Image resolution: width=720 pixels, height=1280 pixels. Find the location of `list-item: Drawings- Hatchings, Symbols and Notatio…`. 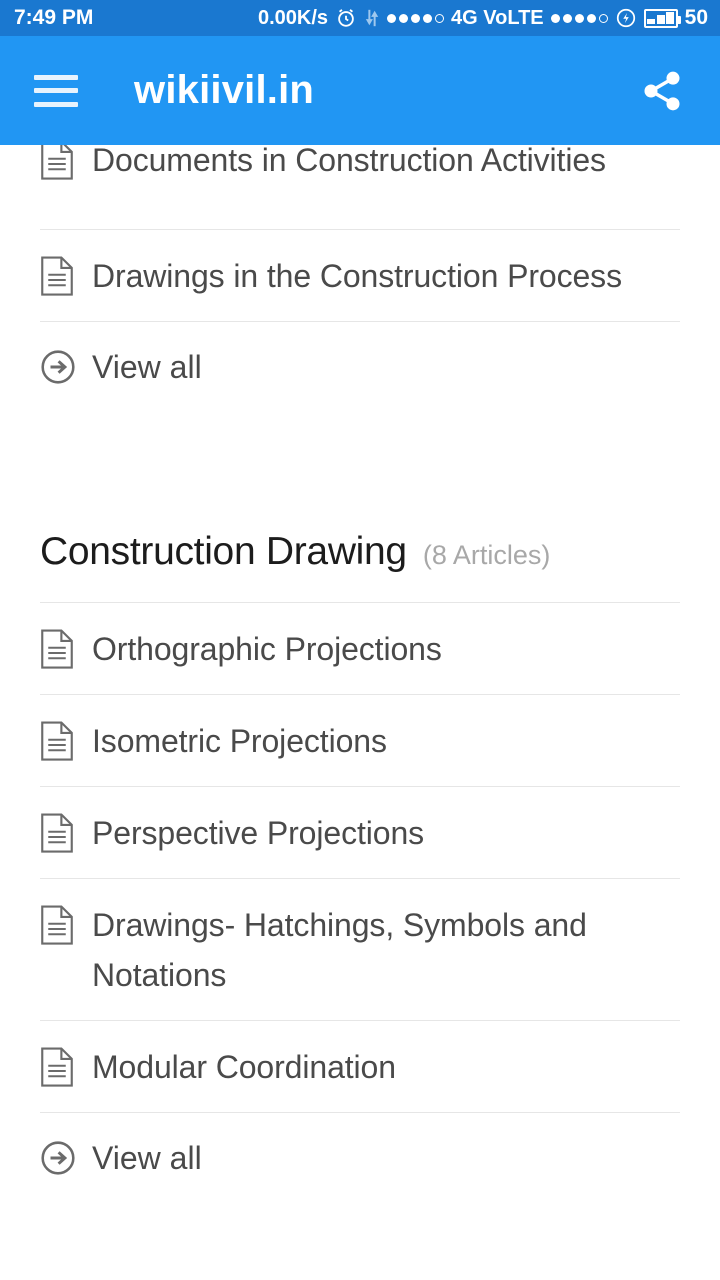

list-item: Drawings- Hatchings, Symbols and Notatio… is located at coordinates (360, 949).